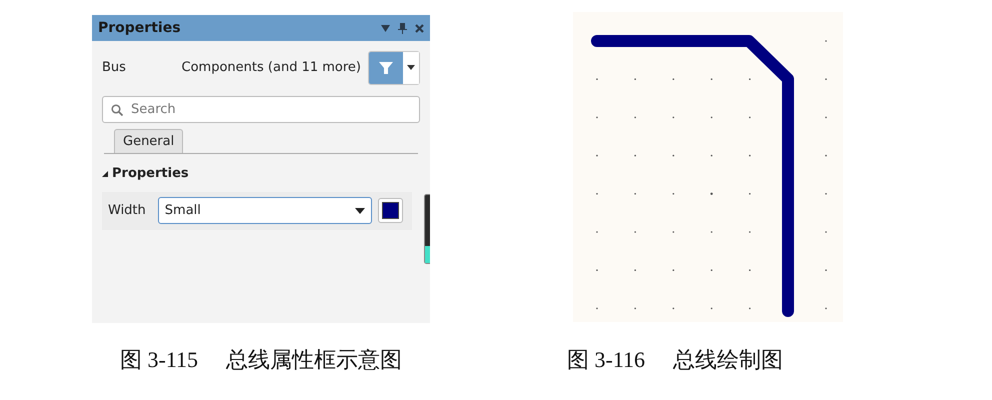  I want to click on object-type-label: Bus, so click(114, 67).